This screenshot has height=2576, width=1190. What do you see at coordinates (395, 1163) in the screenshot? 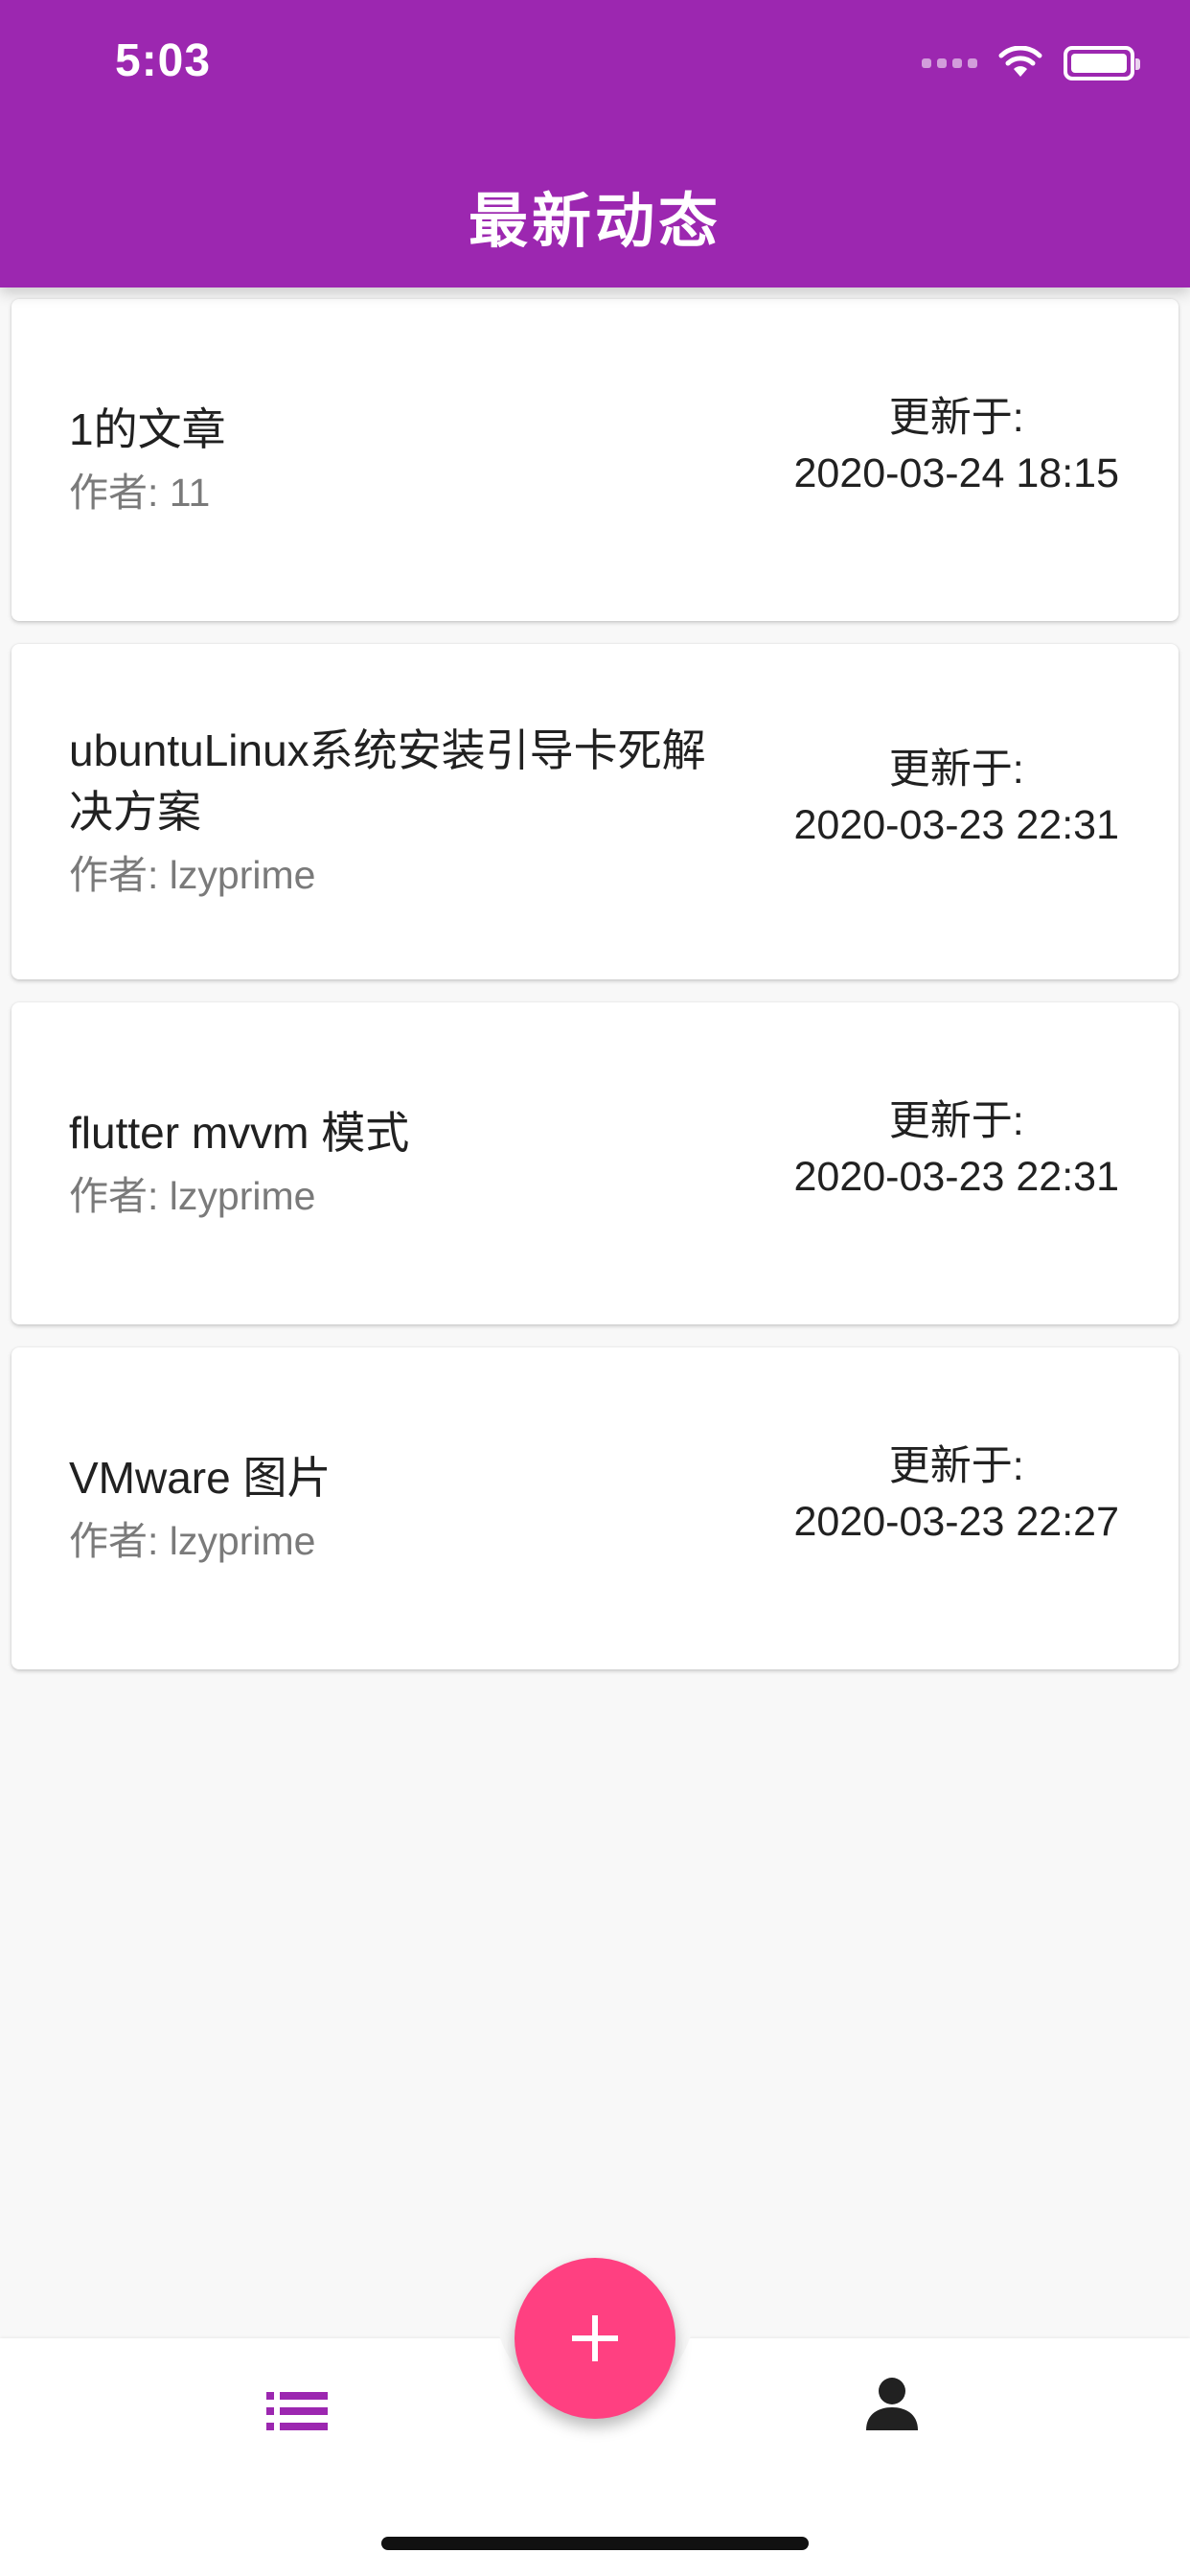
I see `article-info: flutter mvvm 模式 作者: lzyprime` at bounding box center [395, 1163].